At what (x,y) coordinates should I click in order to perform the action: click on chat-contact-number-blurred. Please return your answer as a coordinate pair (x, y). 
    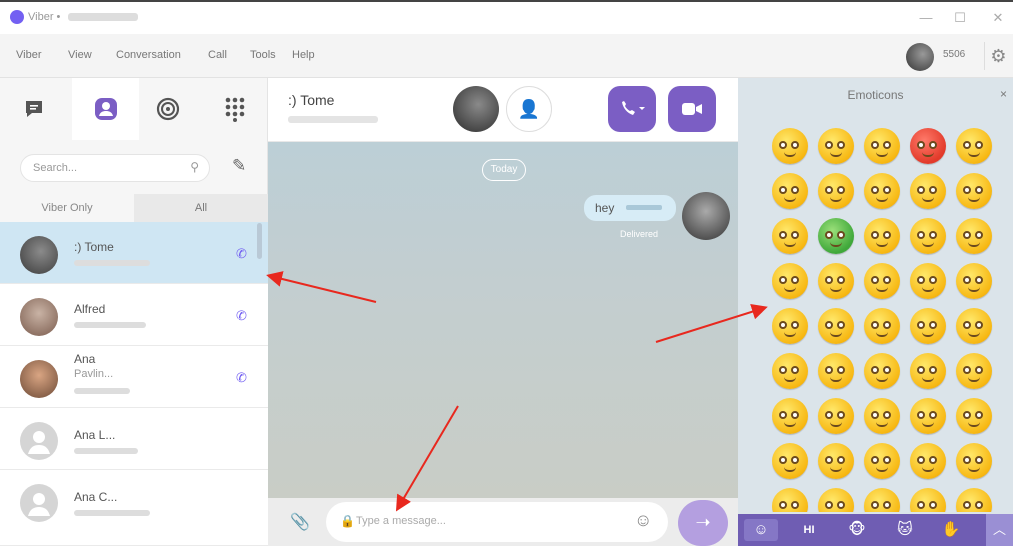
    Looking at the image, I should click on (333, 119).